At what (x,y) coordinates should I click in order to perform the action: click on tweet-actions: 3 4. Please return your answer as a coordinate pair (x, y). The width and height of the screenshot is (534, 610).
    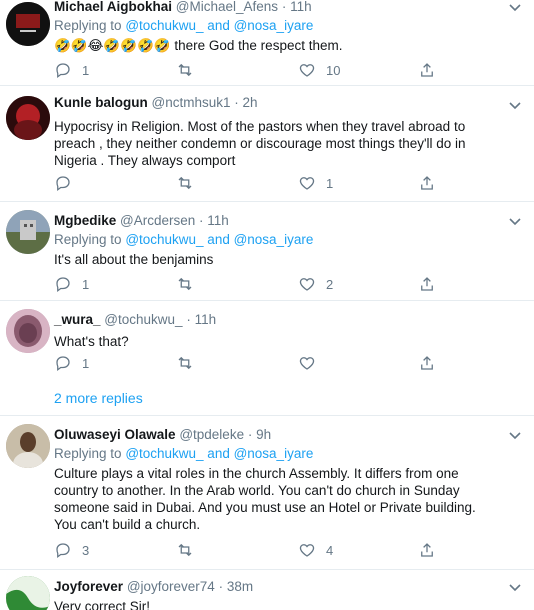
    Looking at the image, I should click on (254, 550).